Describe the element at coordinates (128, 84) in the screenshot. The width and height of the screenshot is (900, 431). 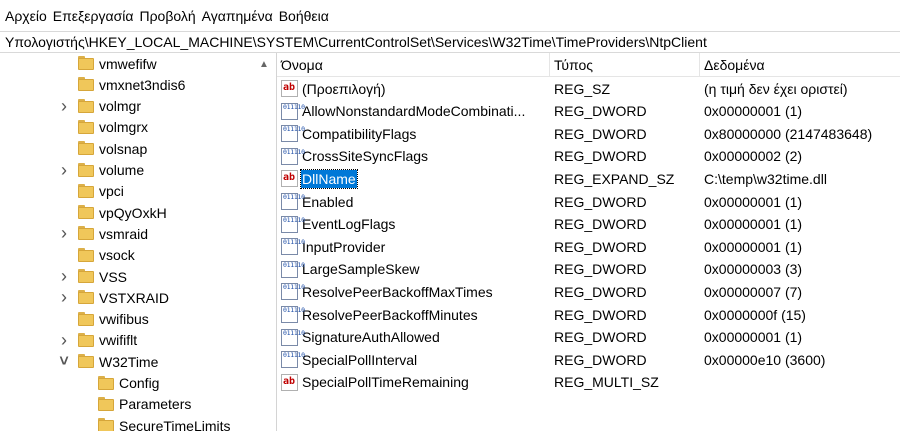
I see `tree-item: vmxnet3ndis6` at that location.